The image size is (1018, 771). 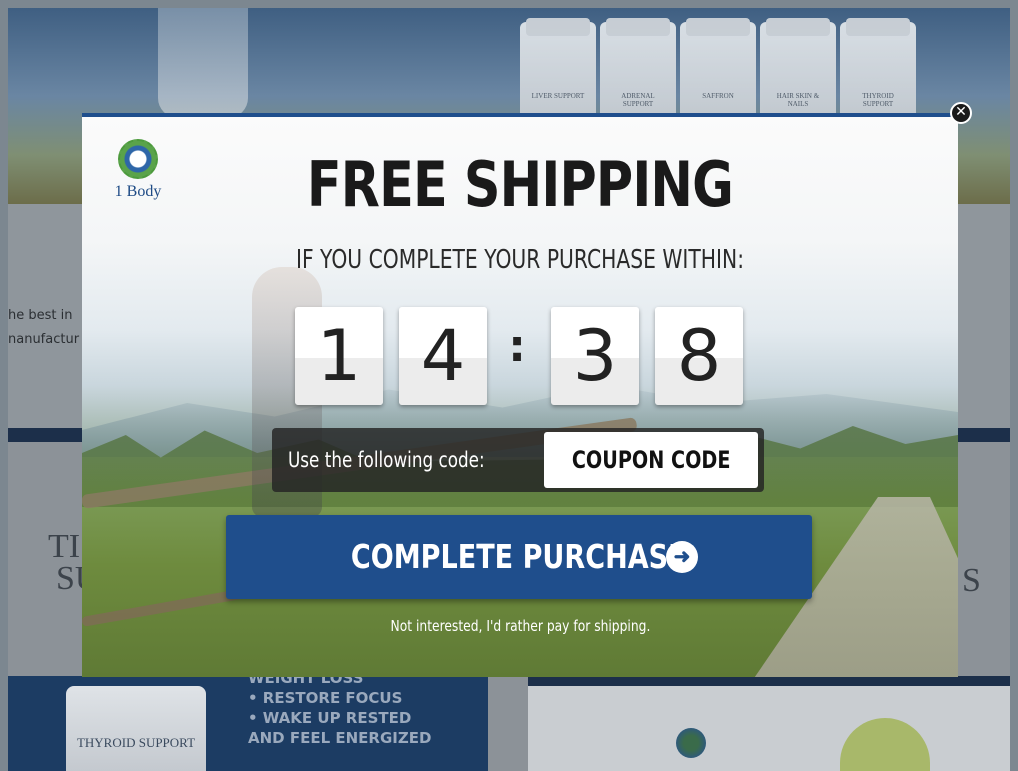 I want to click on coupon-bar: Use the following code: COUPON CODE, so click(x=518, y=460).